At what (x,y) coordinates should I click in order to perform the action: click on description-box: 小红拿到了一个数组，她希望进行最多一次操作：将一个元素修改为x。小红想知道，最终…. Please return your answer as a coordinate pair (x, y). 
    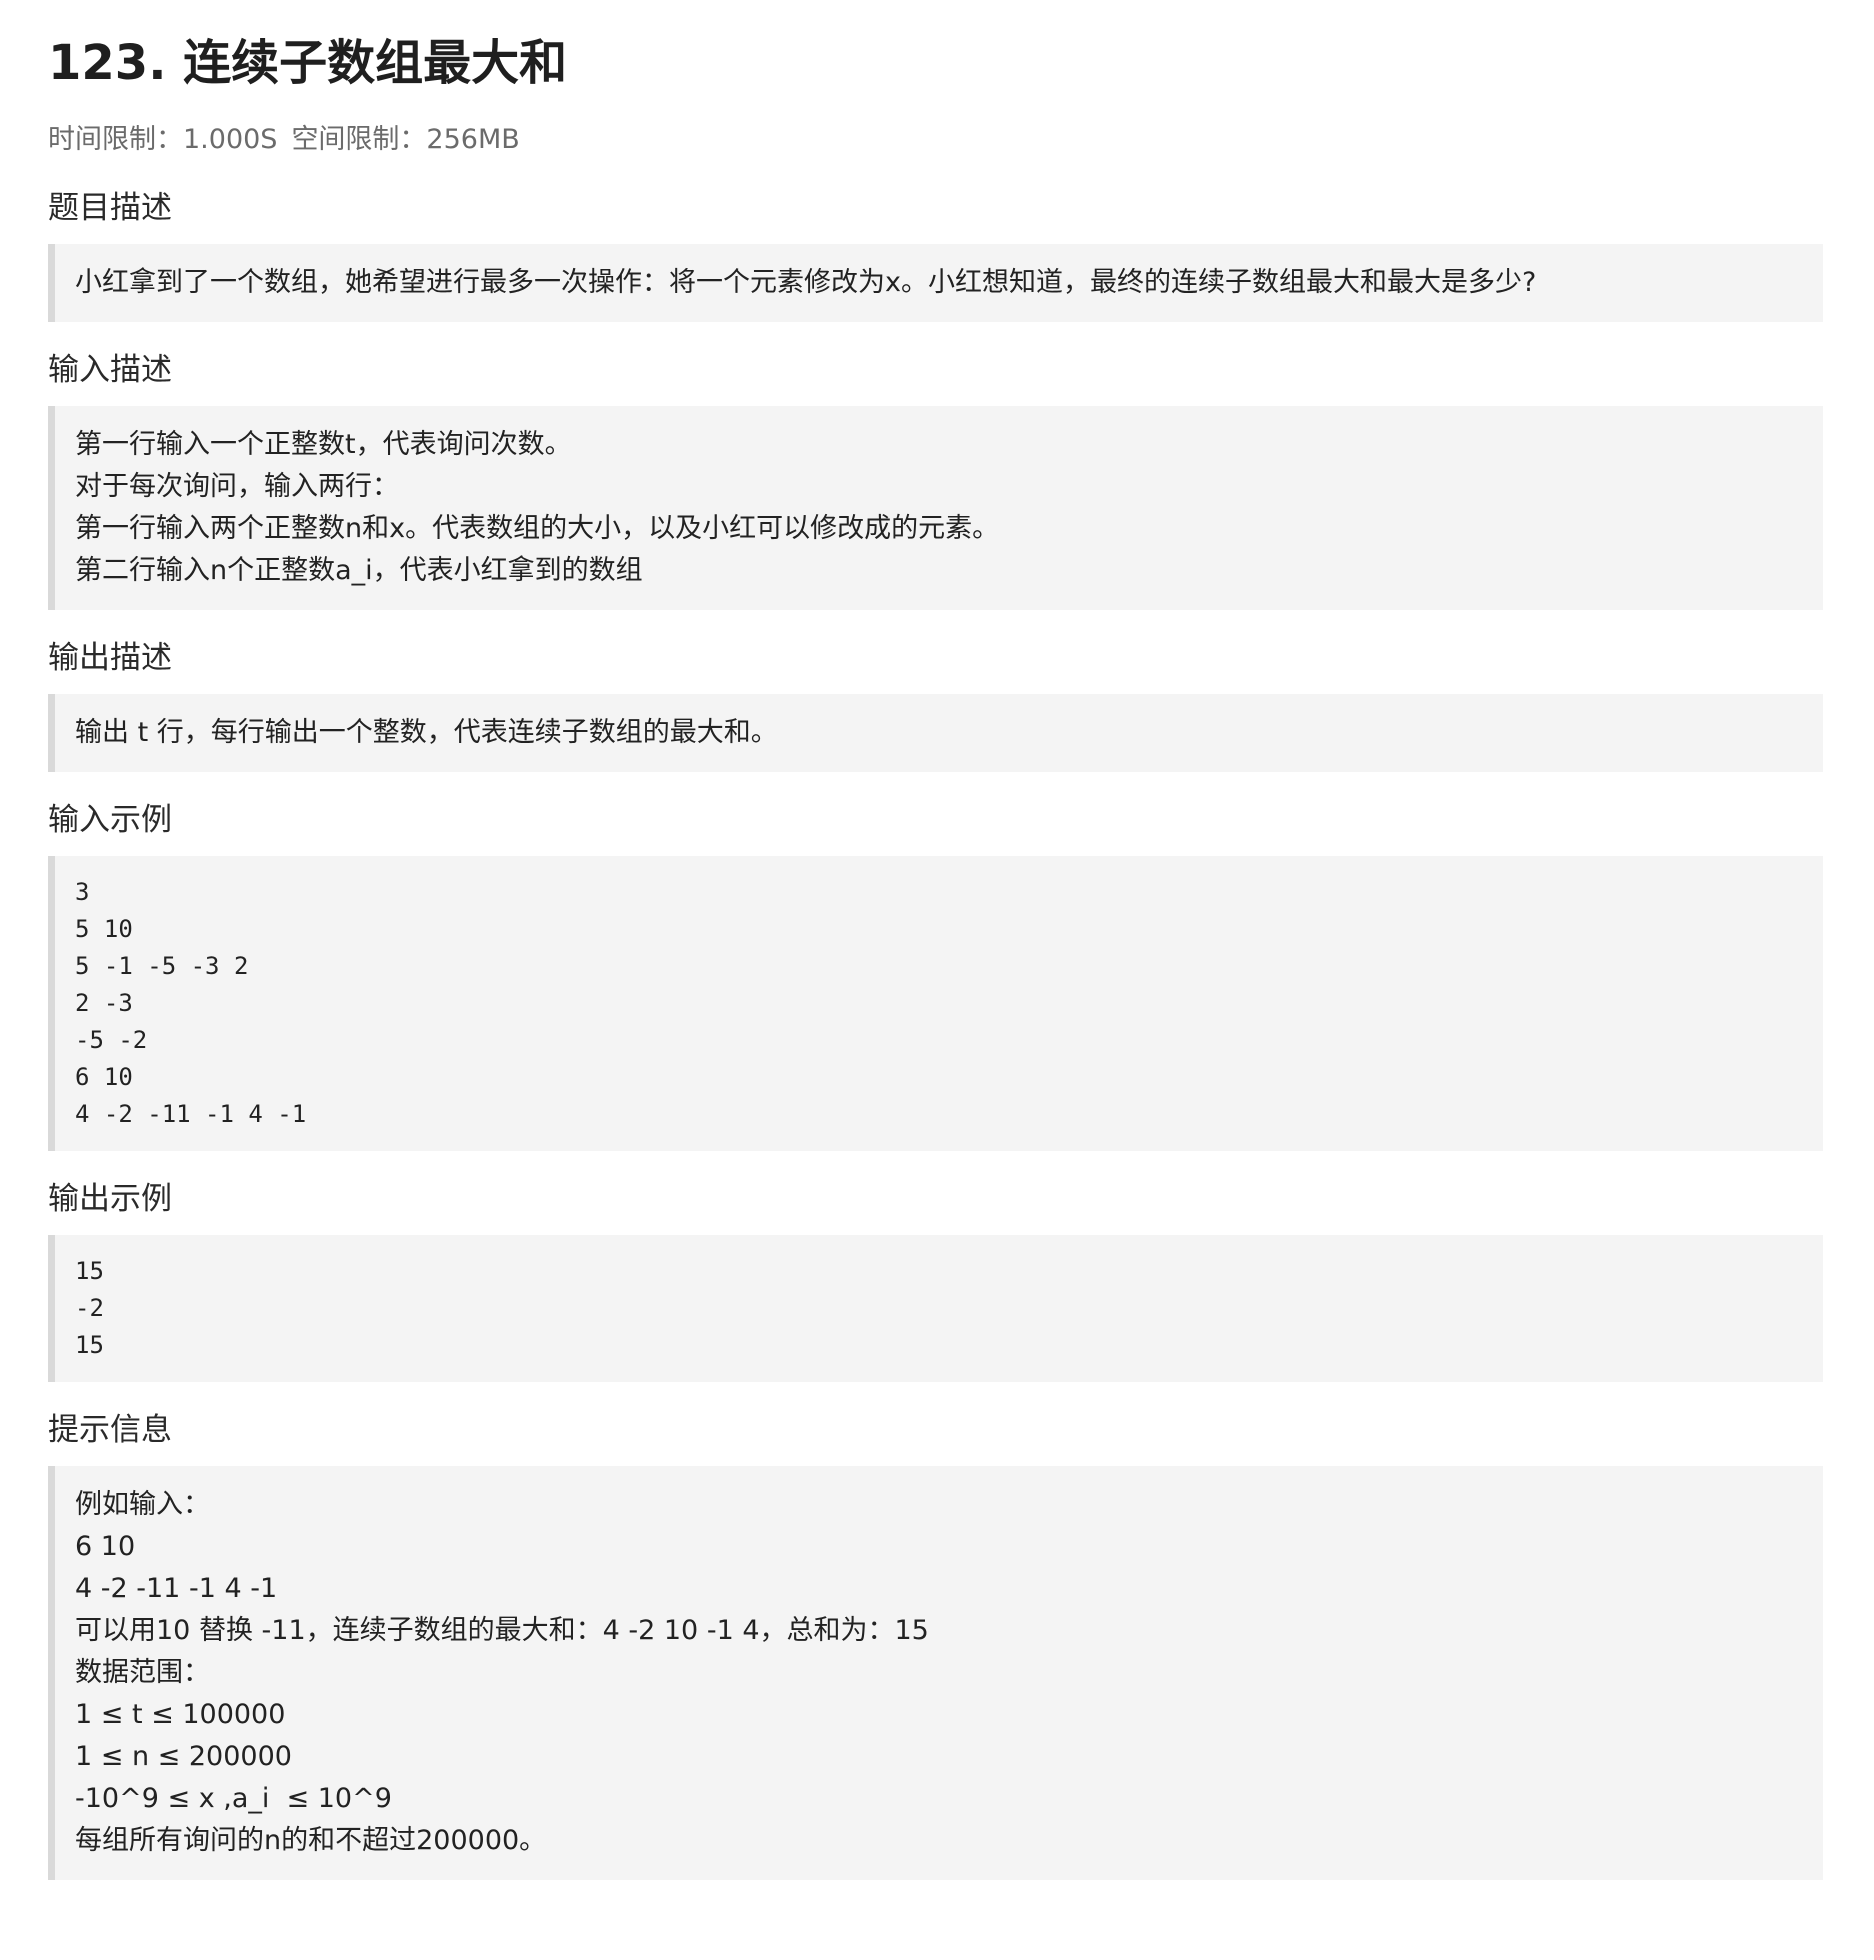
    Looking at the image, I should click on (935, 283).